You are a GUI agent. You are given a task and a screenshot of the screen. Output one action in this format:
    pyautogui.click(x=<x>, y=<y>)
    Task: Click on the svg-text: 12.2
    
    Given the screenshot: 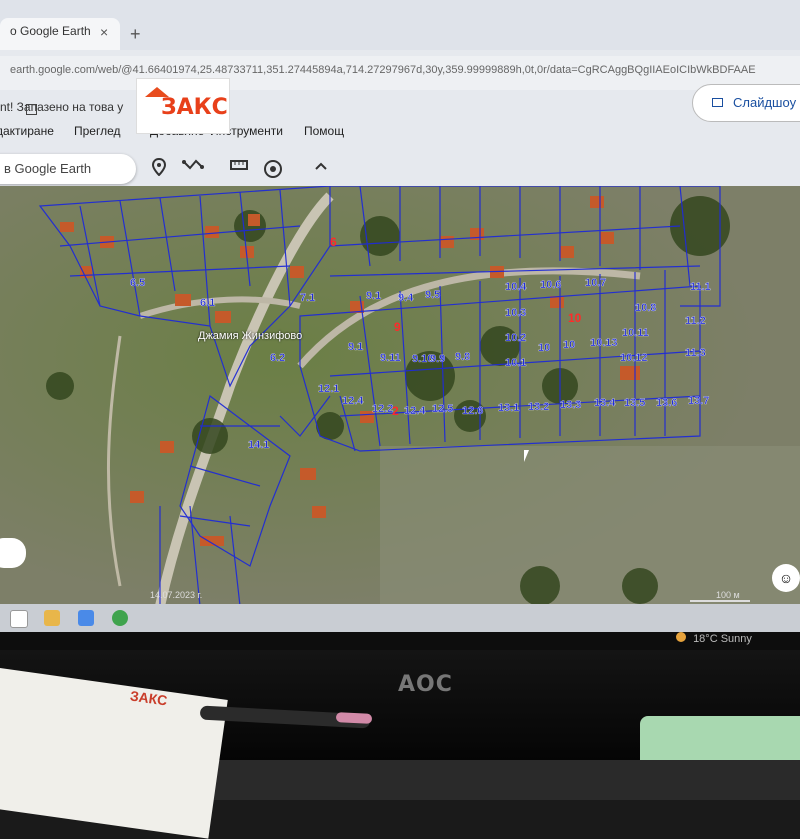 What is the action you would take?
    pyautogui.click(x=382, y=409)
    